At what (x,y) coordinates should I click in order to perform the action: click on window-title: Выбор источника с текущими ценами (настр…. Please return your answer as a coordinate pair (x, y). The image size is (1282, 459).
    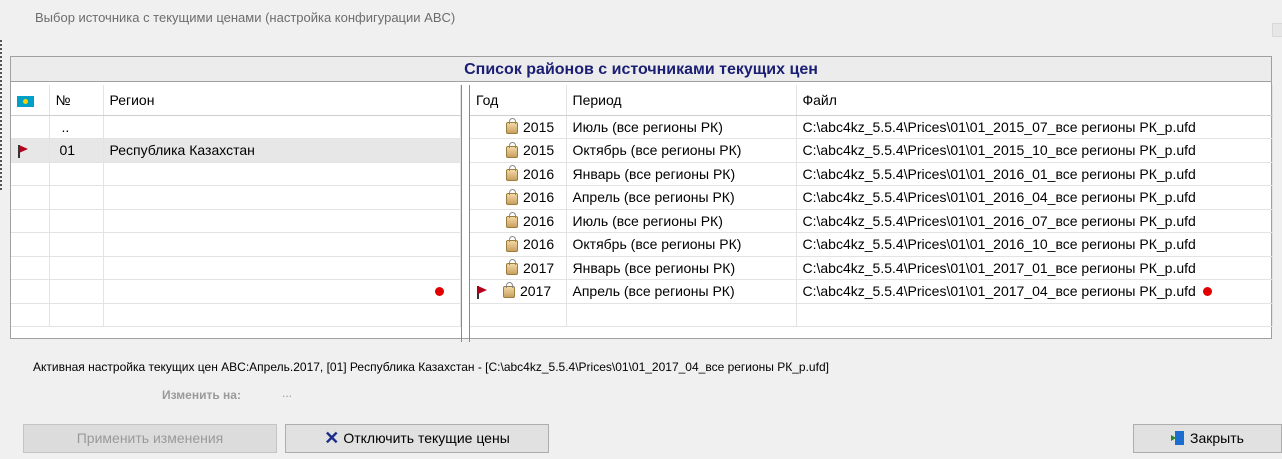
    Looking at the image, I should click on (245, 17).